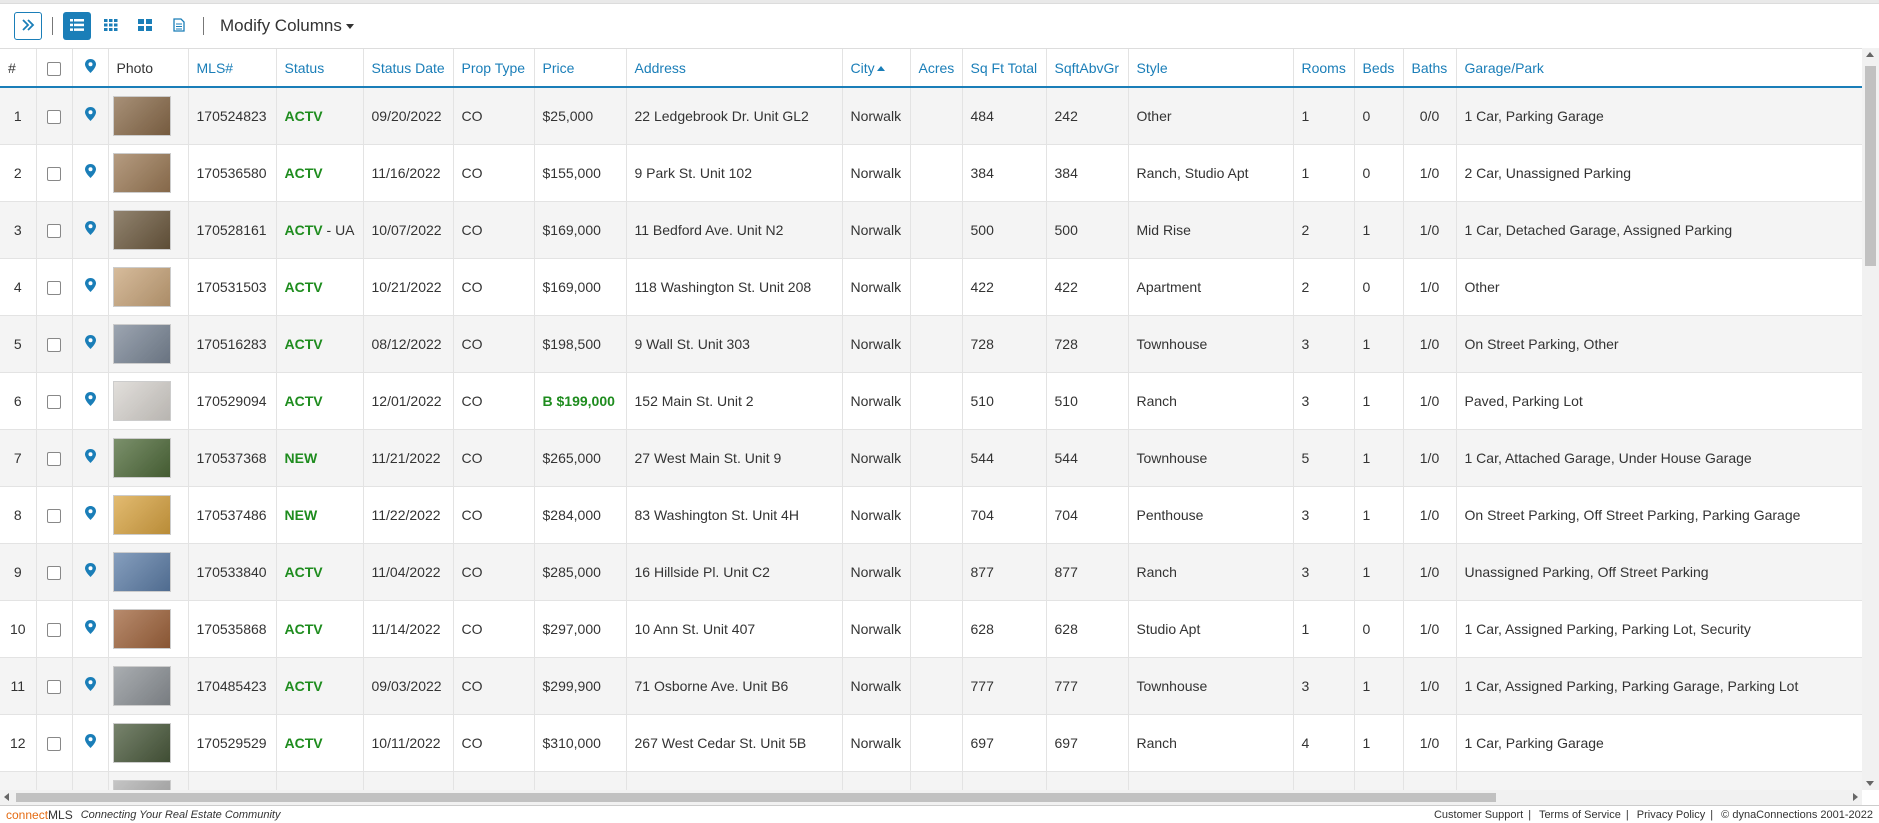 Image resolution: width=1879 pixels, height=823 pixels. What do you see at coordinates (28, 26) in the screenshot?
I see `expand-sidebar-button` at bounding box center [28, 26].